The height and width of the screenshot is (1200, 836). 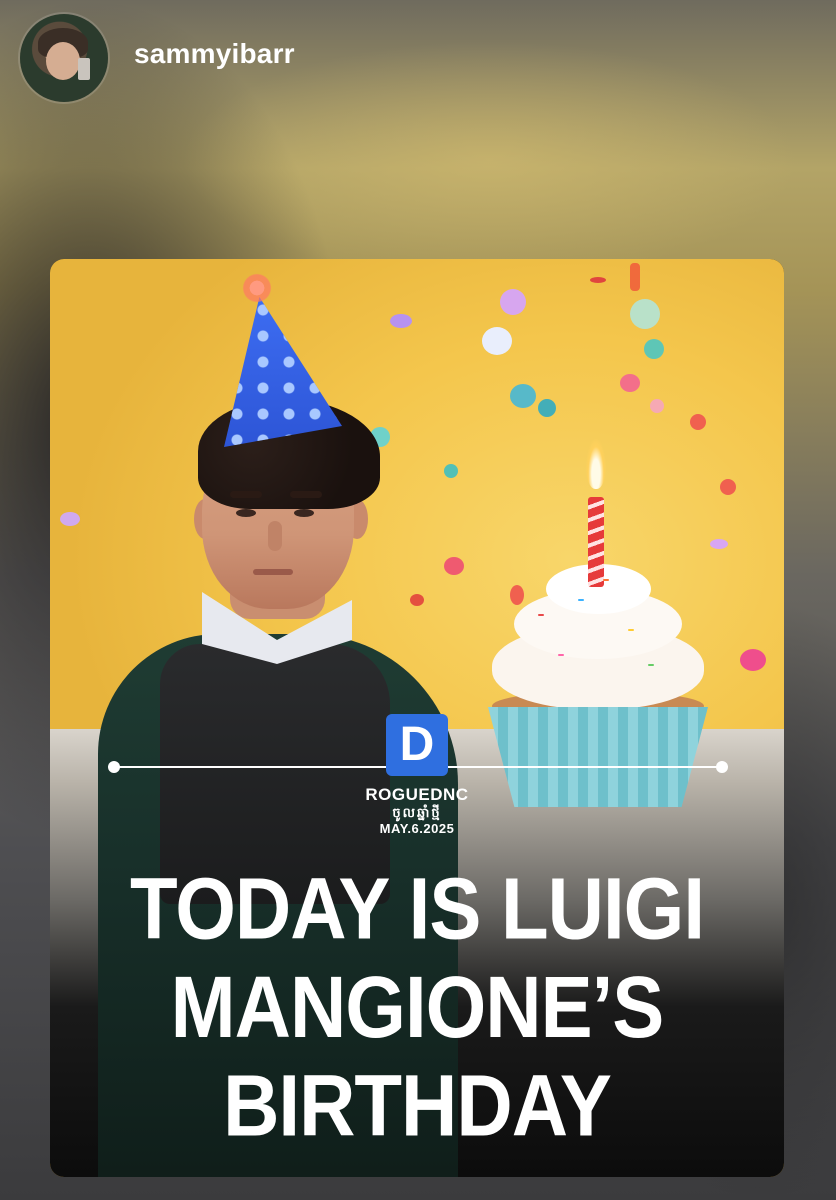 What do you see at coordinates (304, 513) in the screenshot?
I see `right-eye` at bounding box center [304, 513].